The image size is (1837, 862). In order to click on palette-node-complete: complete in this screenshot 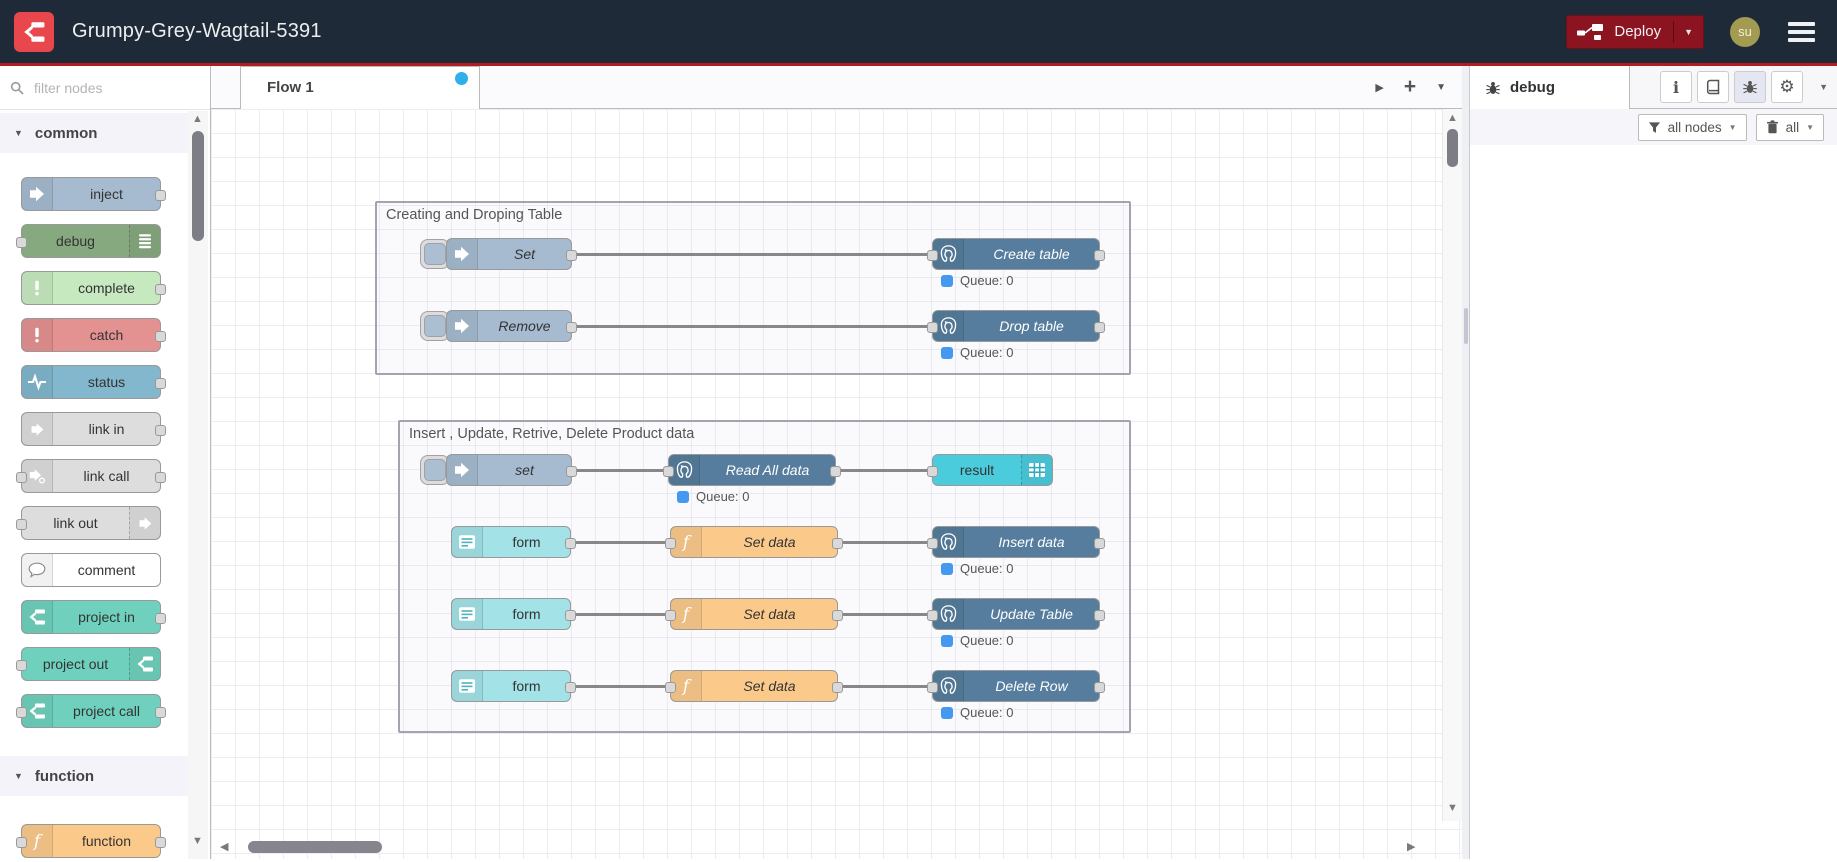, I will do `click(93, 288)`.